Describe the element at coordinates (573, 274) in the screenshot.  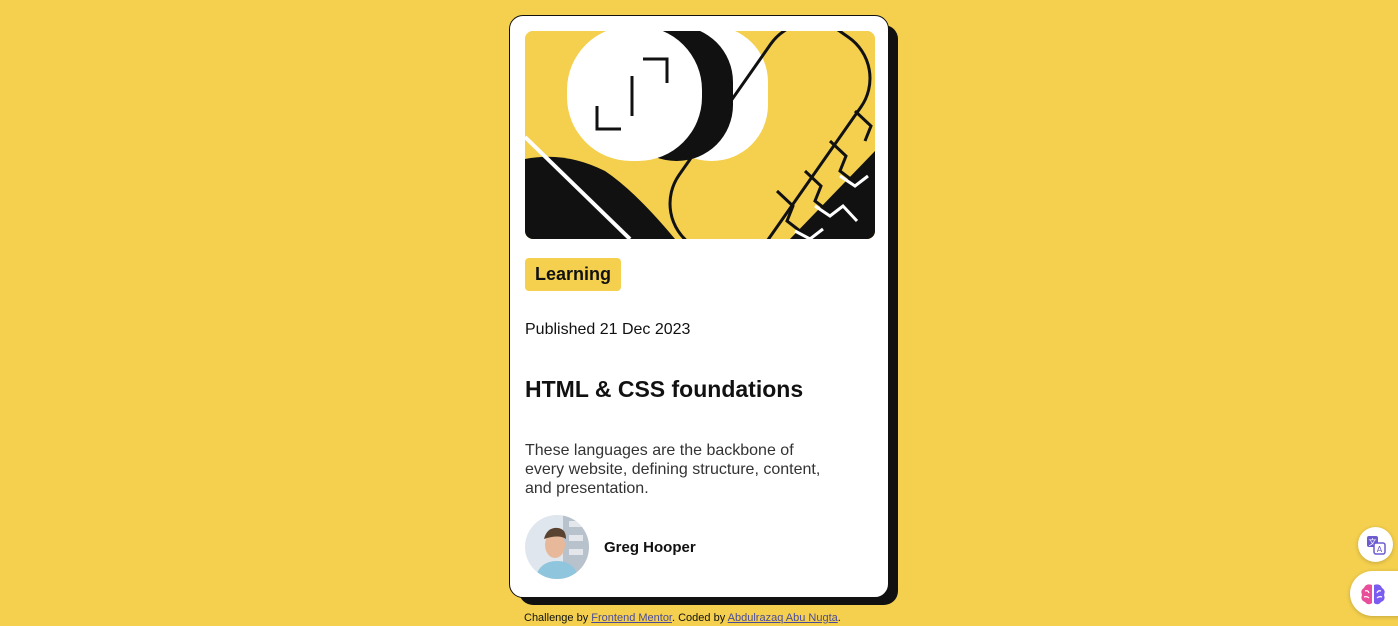
I see `category-tag: Learning` at that location.